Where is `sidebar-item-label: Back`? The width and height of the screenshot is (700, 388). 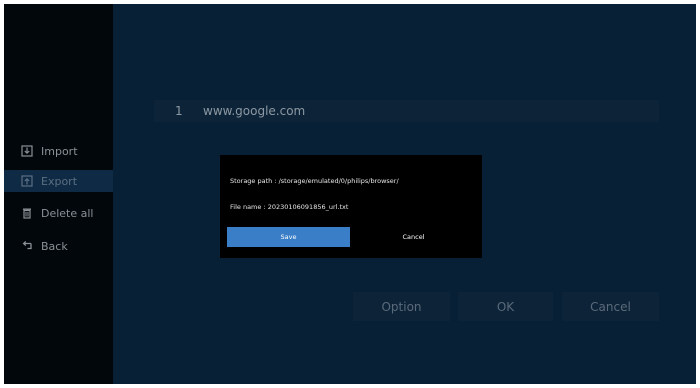 sidebar-item-label: Back is located at coordinates (54, 246).